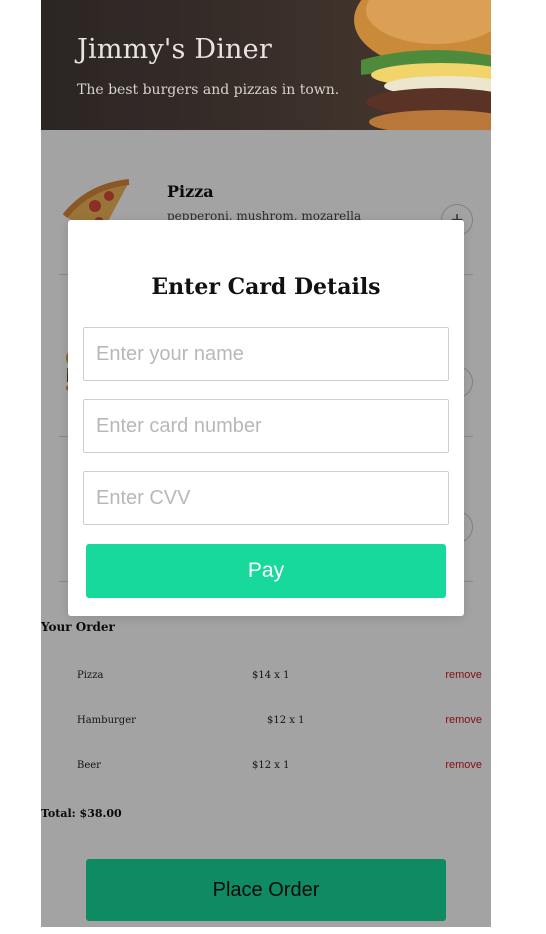  I want to click on restaurant-title: Jimmy's Diner, so click(174, 49).